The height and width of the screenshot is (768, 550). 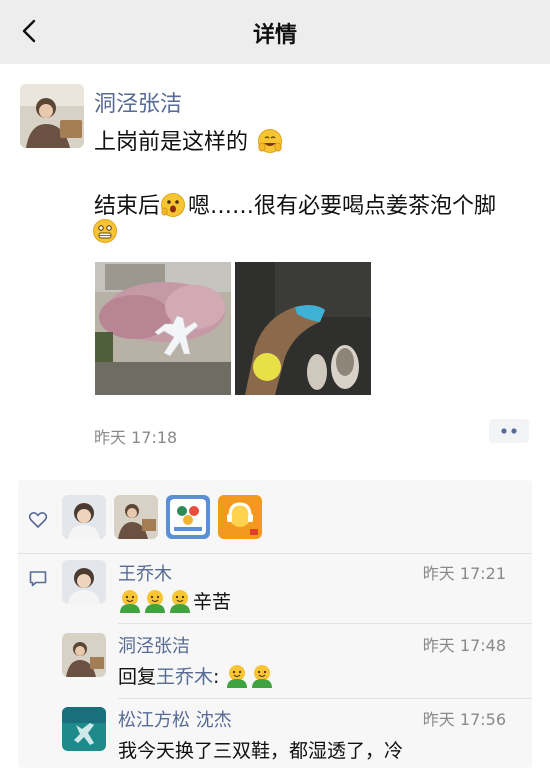 What do you see at coordinates (270, 141) in the screenshot?
I see `smiling-face-emoji-icon` at bounding box center [270, 141].